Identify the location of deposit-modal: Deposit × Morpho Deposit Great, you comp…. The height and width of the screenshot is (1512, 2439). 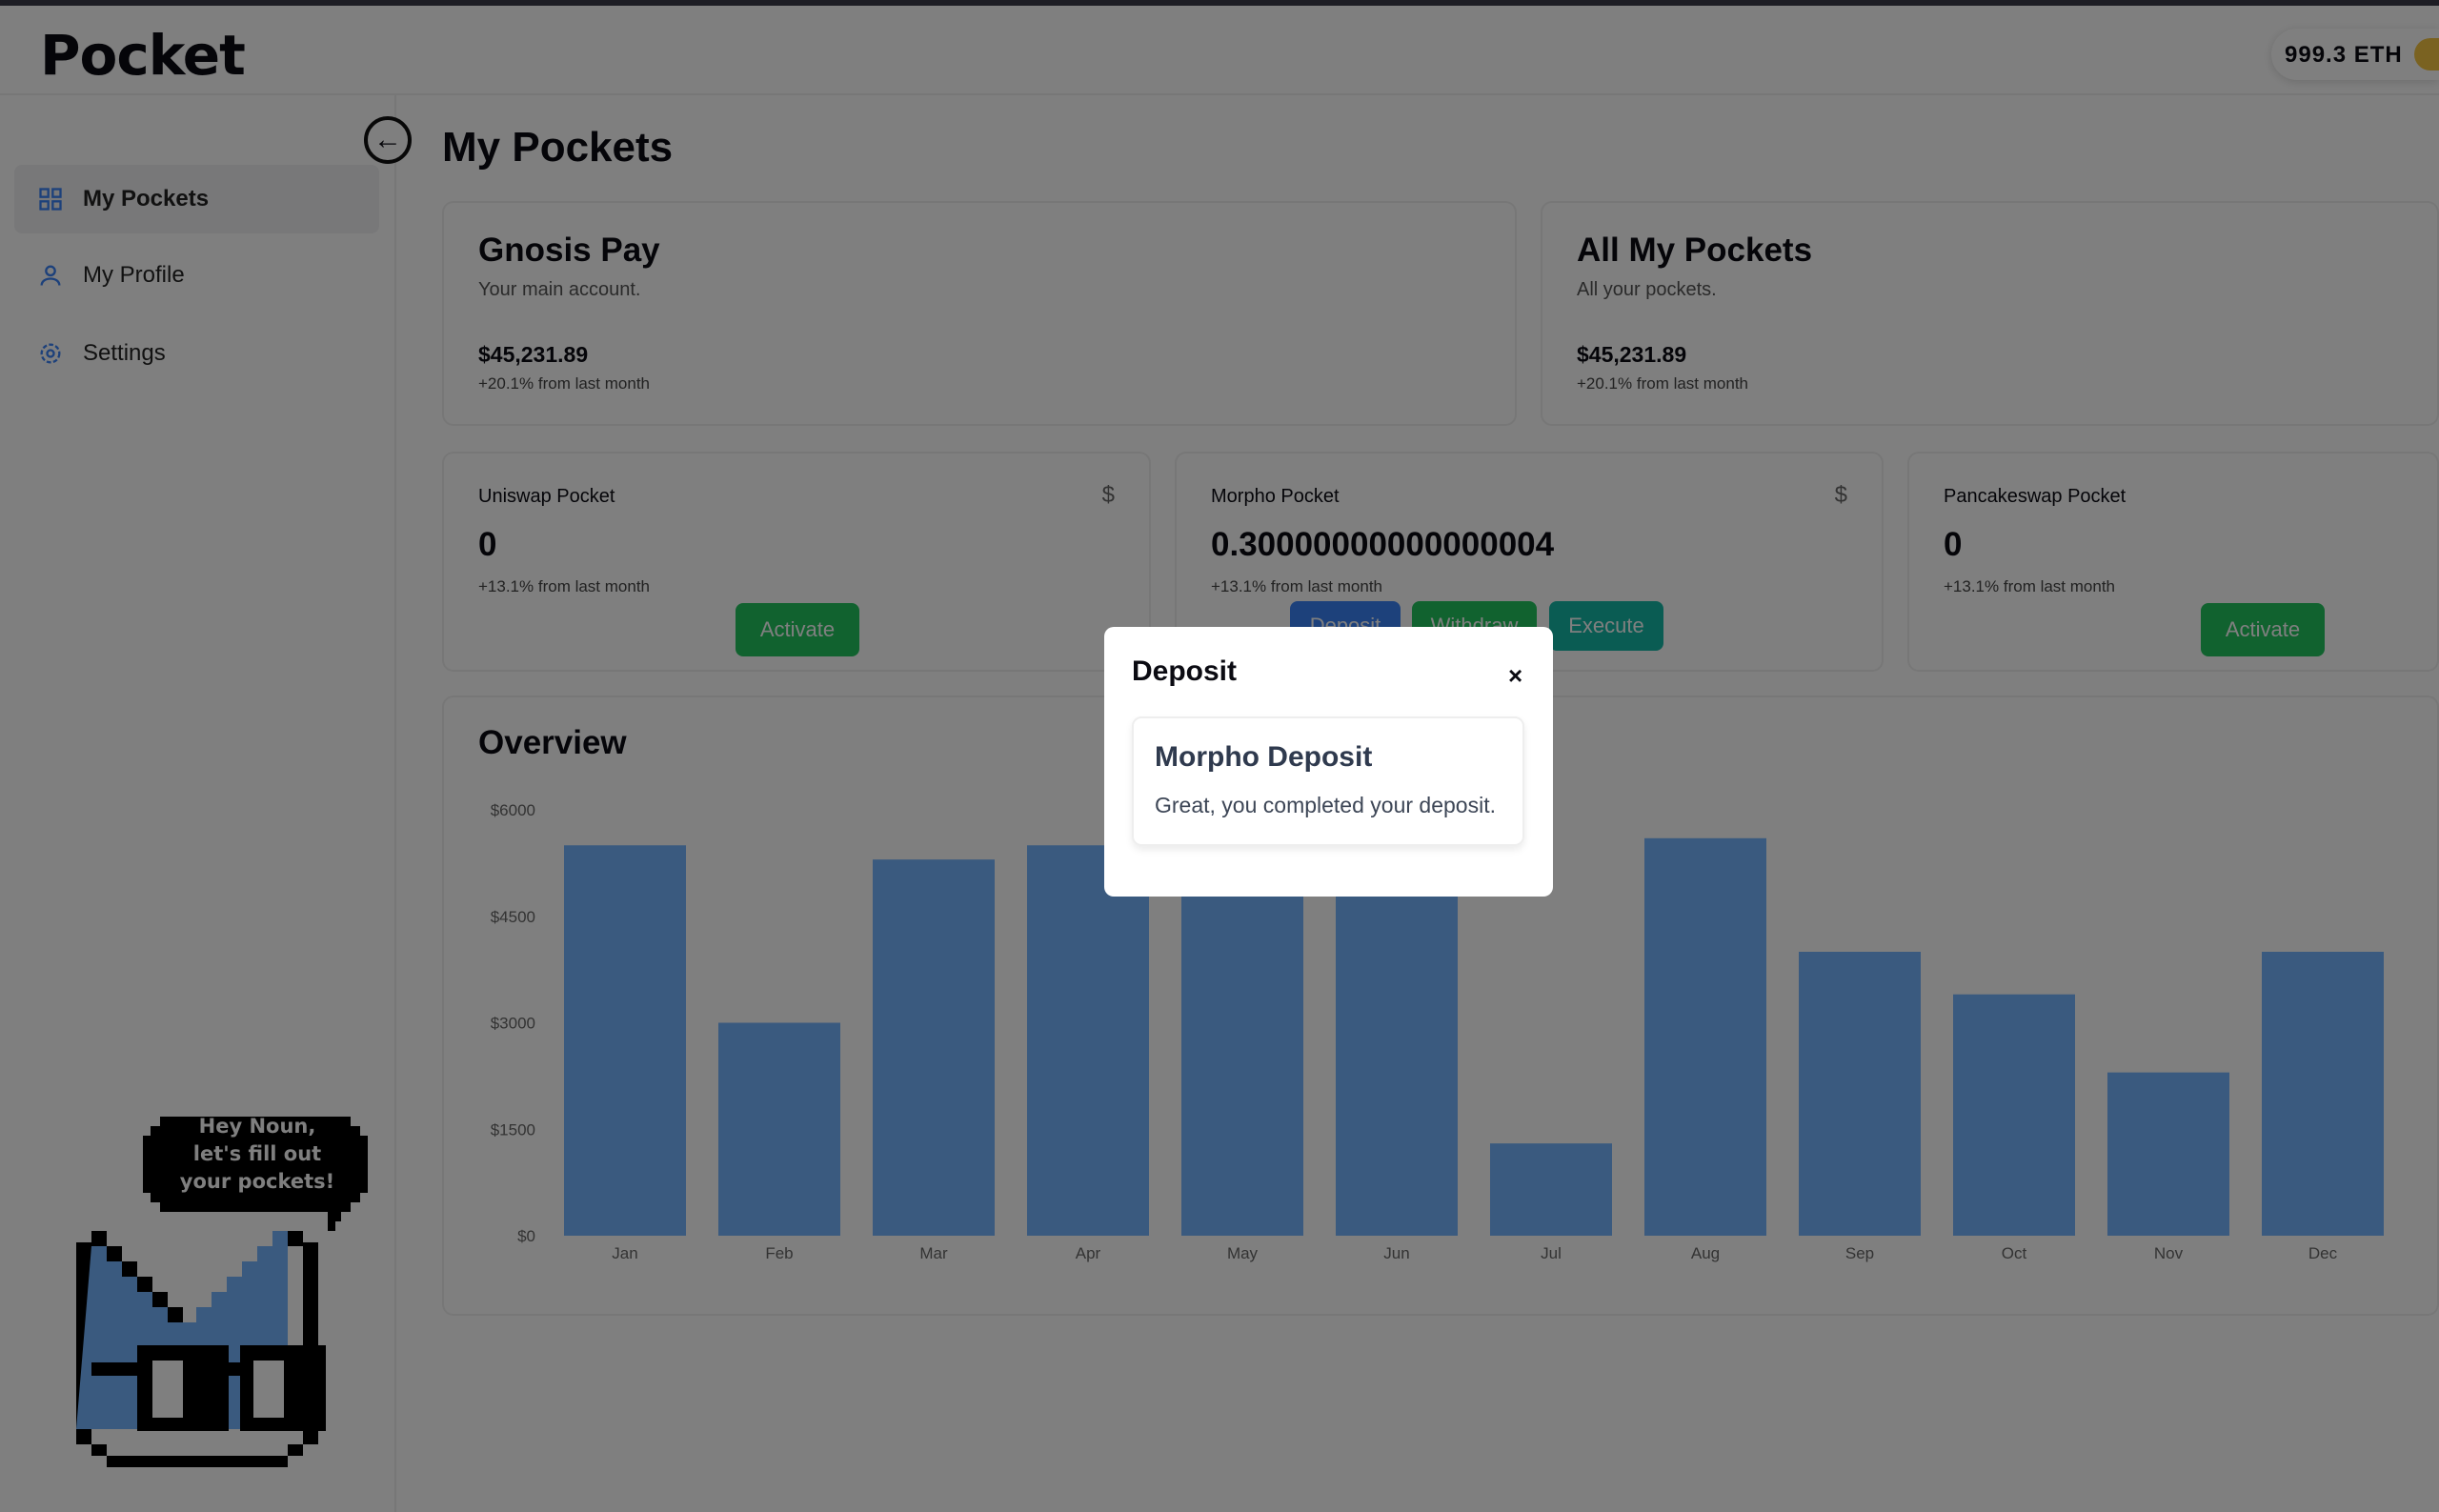
(1328, 762).